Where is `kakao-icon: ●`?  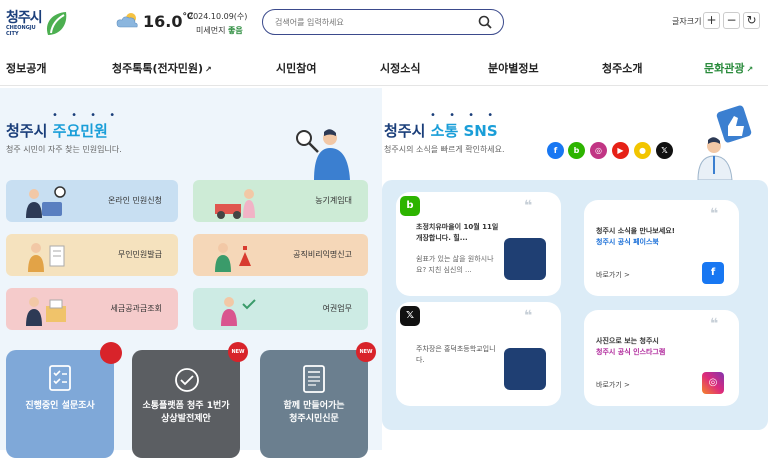
kakao-icon: ● is located at coordinates (642, 150).